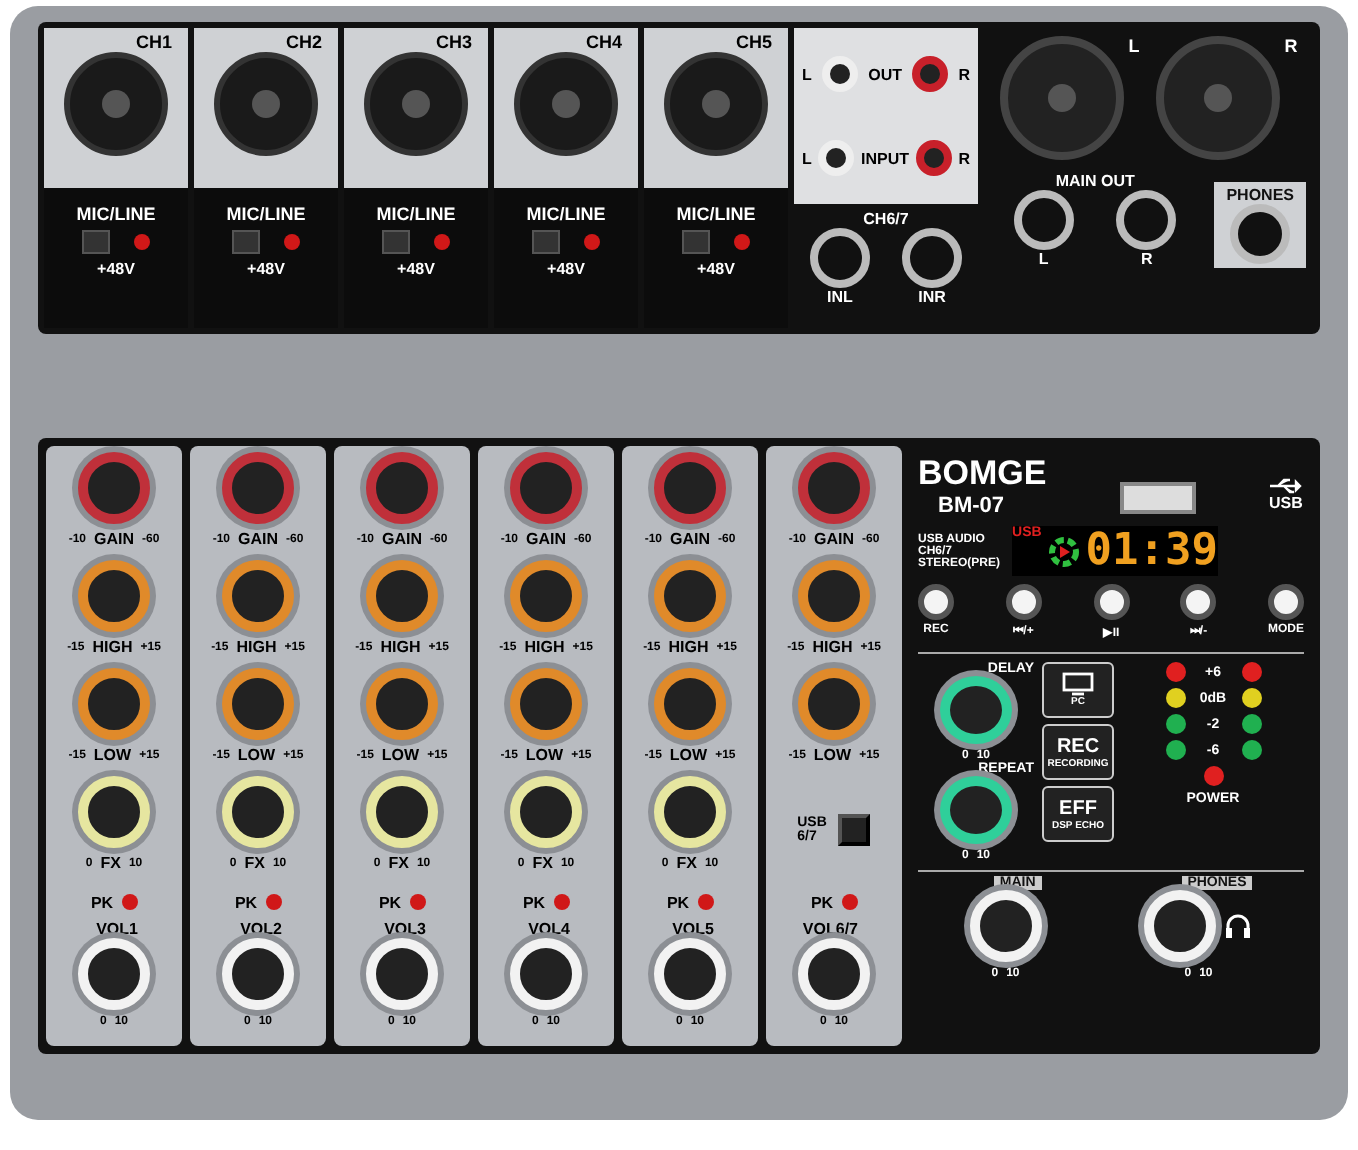 The width and height of the screenshot is (1358, 1150). Describe the element at coordinates (840, 297) in the screenshot. I see `jack-label: INL` at that location.